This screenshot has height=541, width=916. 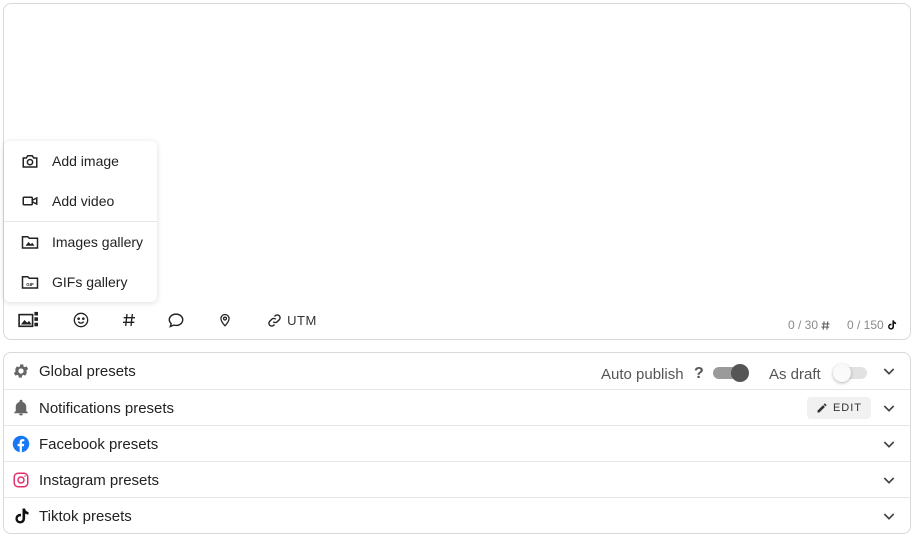 I want to click on utm-button: UTM, so click(x=292, y=320).